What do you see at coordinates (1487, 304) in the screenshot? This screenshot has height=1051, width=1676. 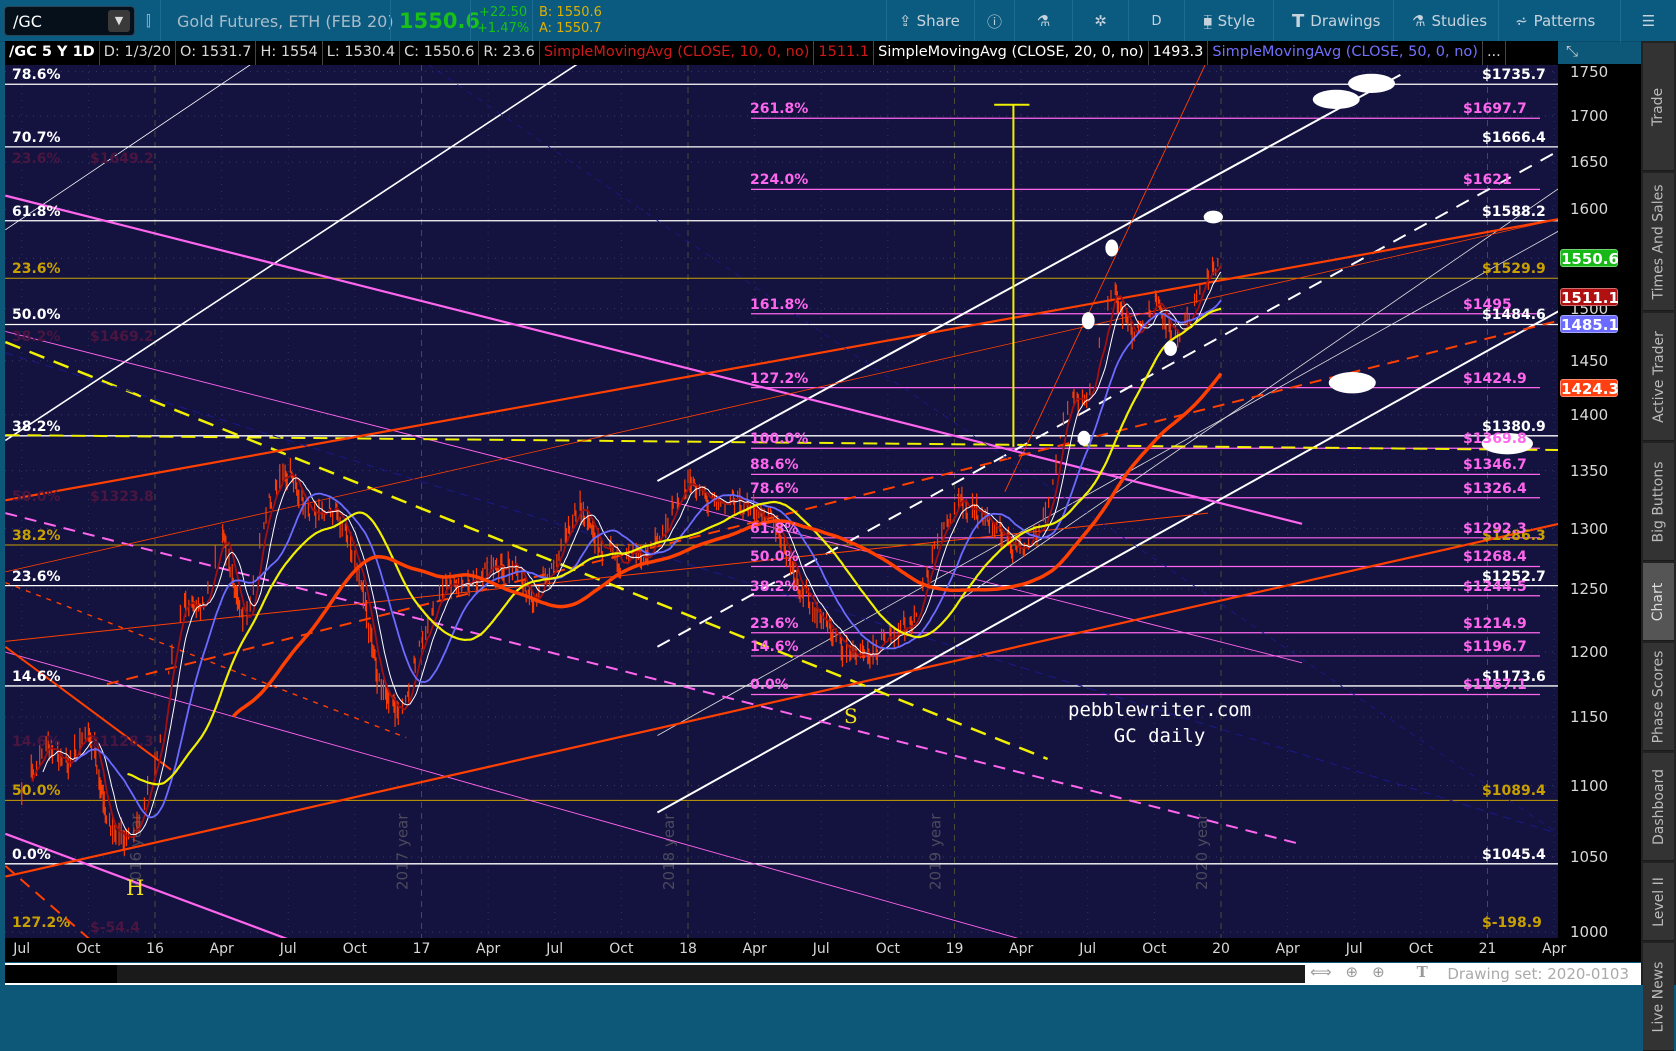 I see `fib-price-label: $1495` at bounding box center [1487, 304].